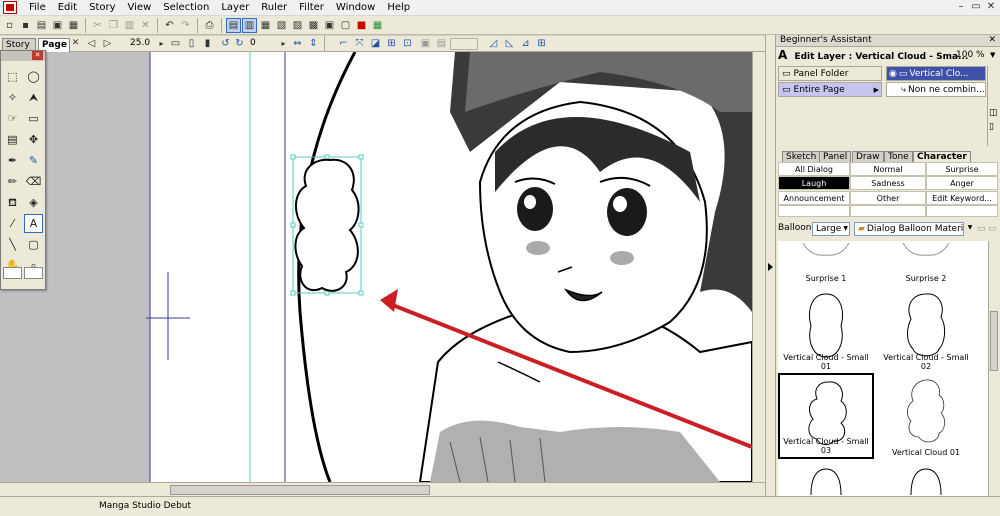 The width and height of the screenshot is (1000, 516). I want to click on folder-new-icon: ▭, so click(992, 229).